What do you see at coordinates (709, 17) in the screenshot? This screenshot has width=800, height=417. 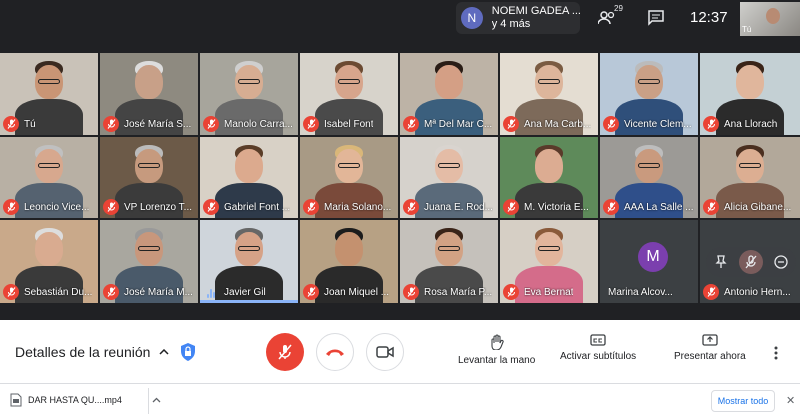 I see `clock: 12:37` at bounding box center [709, 17].